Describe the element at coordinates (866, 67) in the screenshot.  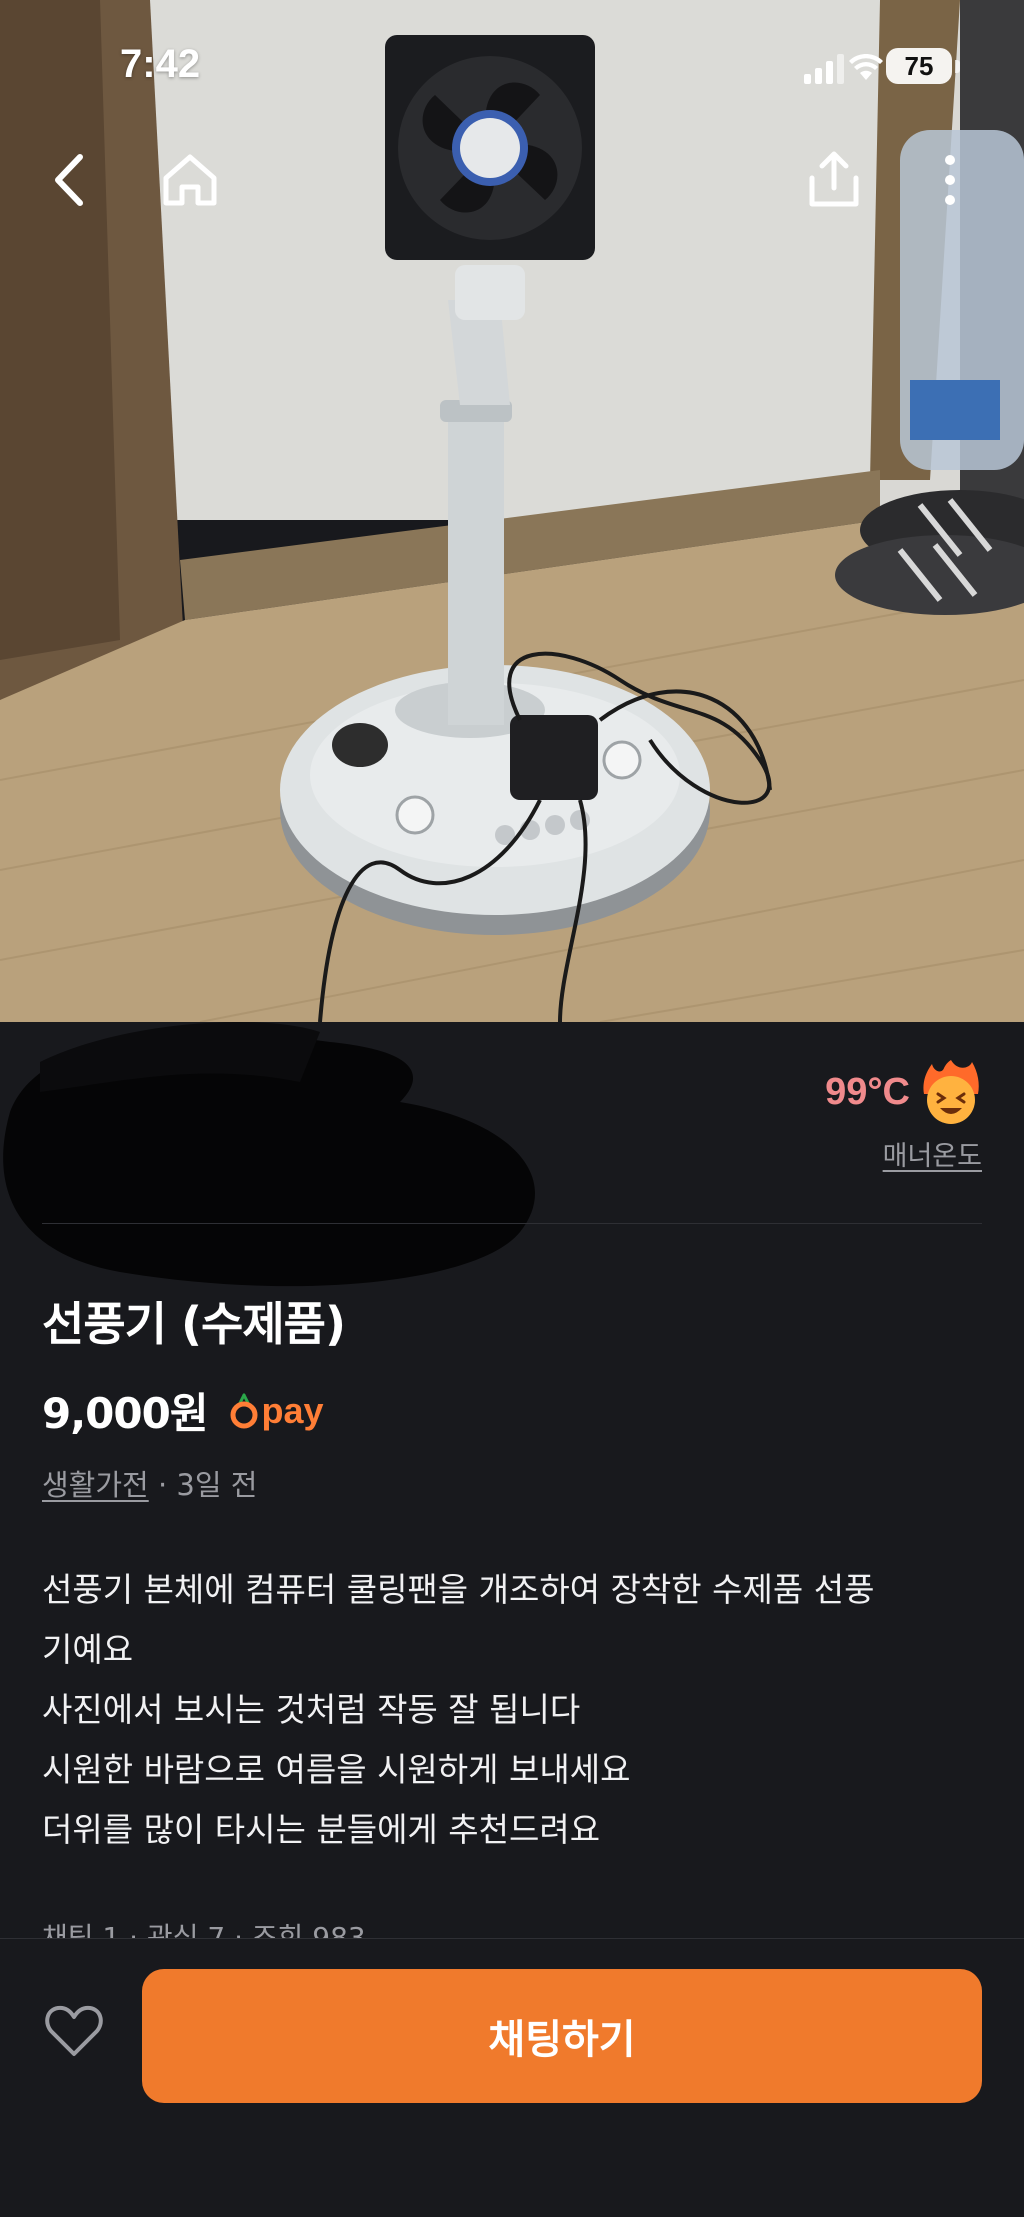
I see `wifi-icon` at that location.